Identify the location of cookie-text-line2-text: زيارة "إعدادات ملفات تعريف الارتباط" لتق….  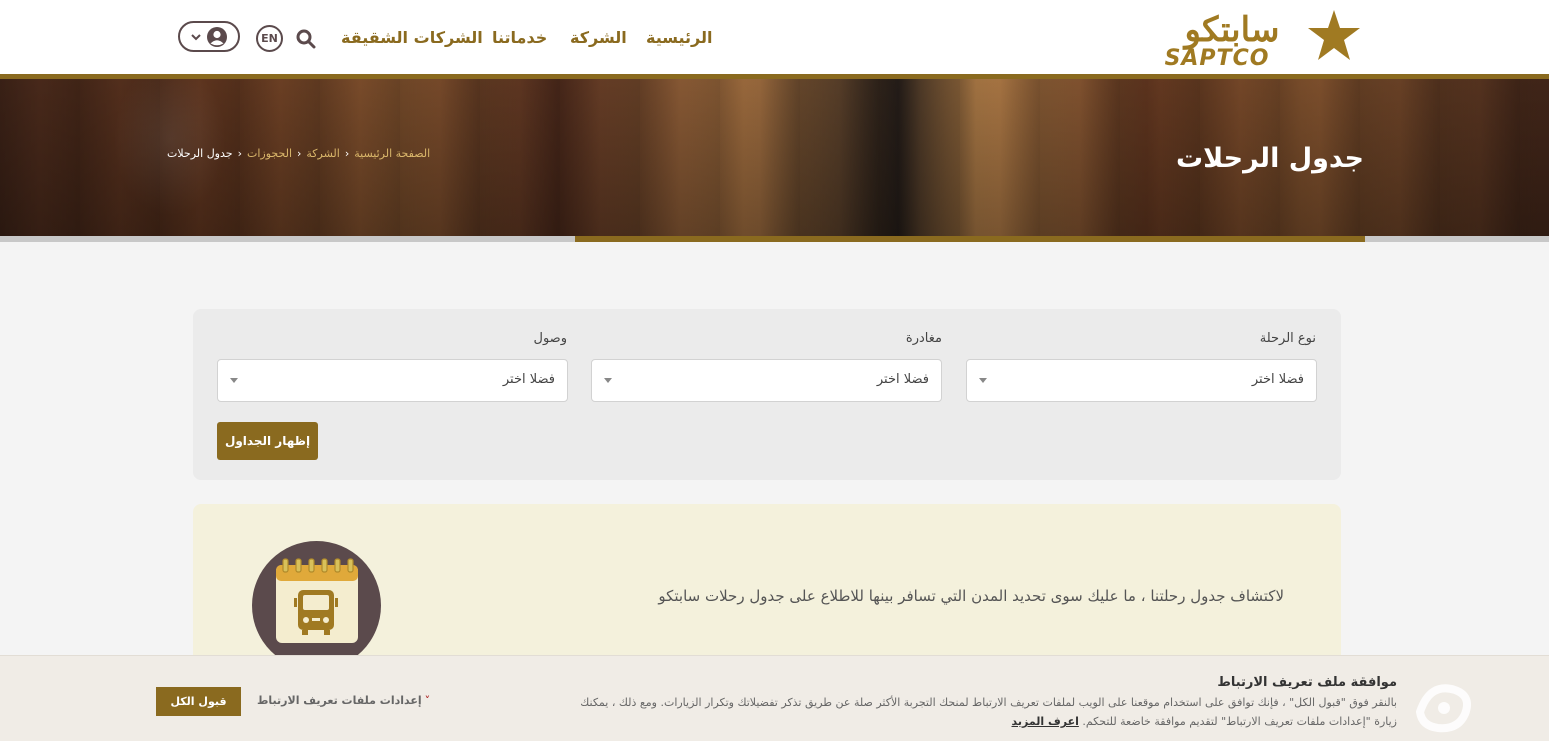
(1239, 721).